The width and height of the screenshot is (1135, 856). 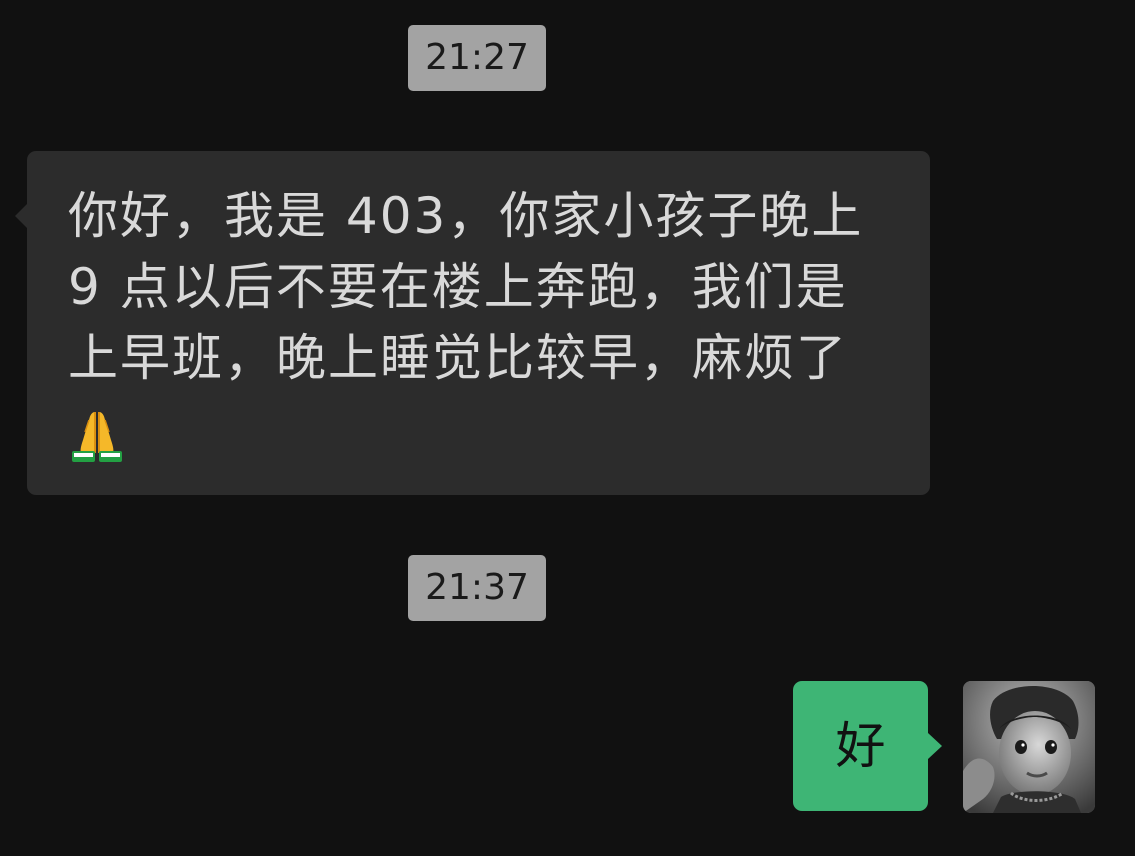 What do you see at coordinates (477, 58) in the screenshot?
I see `timestamp-badge: 21:27` at bounding box center [477, 58].